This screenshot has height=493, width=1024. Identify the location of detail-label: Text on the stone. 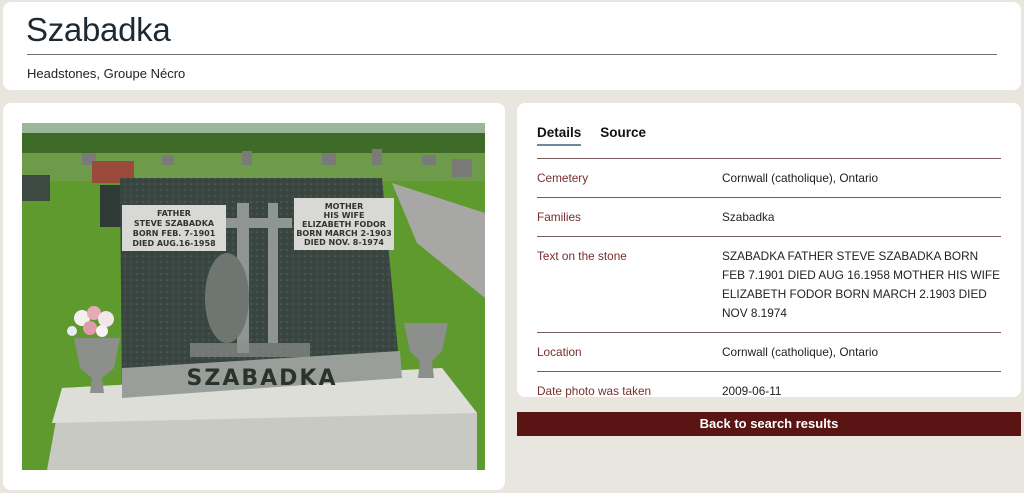
(582, 256).